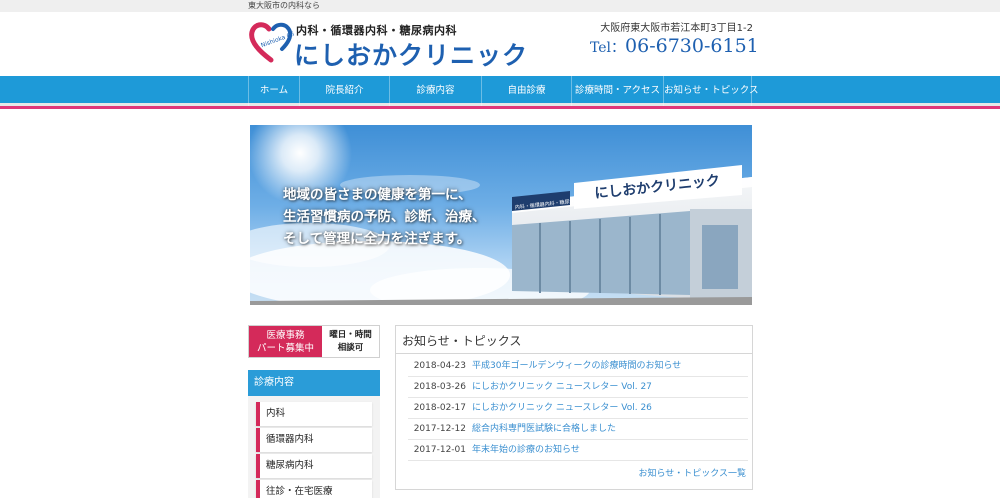  Describe the element at coordinates (618, 91) in the screenshot. I see `nav-hours-access: 診療時間・アクセス` at that location.